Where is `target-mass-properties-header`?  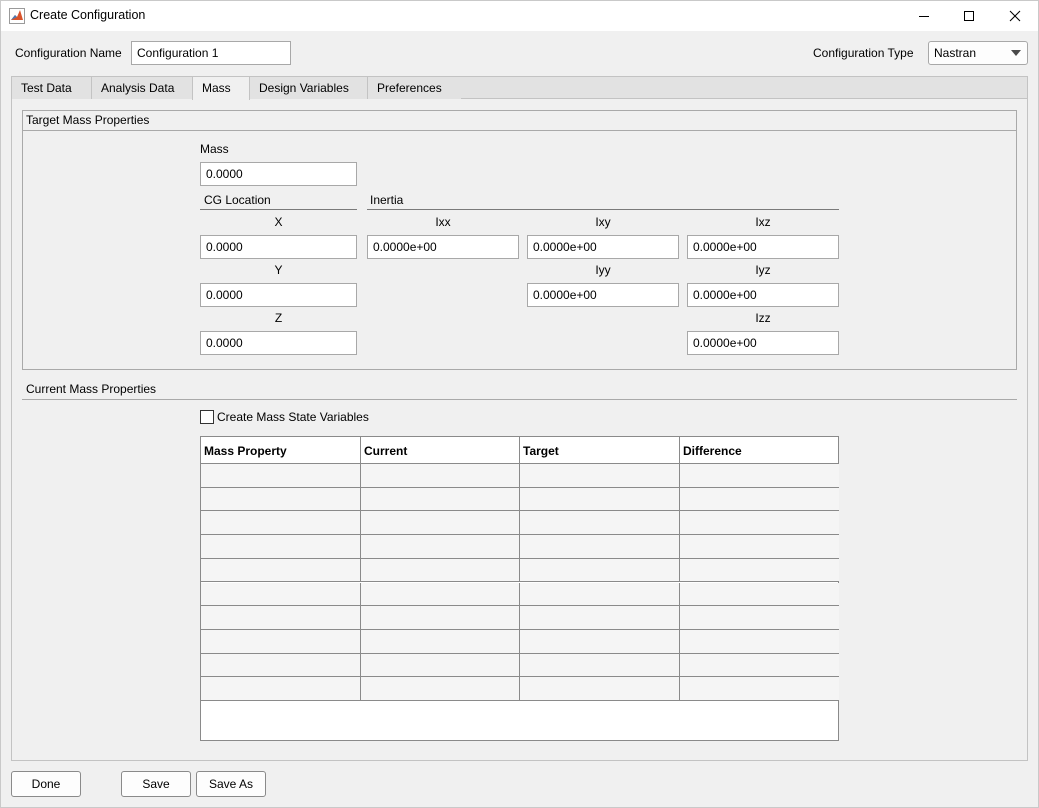
target-mass-properties-header is located at coordinates (519, 120).